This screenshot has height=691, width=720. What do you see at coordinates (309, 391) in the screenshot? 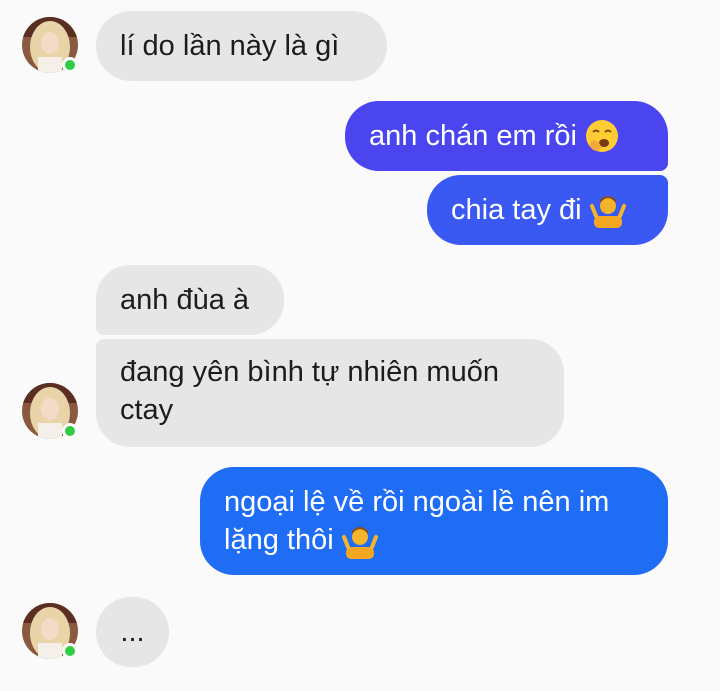
I see `message-text: đang yên bình tự nhiên muốn ctay` at bounding box center [309, 391].